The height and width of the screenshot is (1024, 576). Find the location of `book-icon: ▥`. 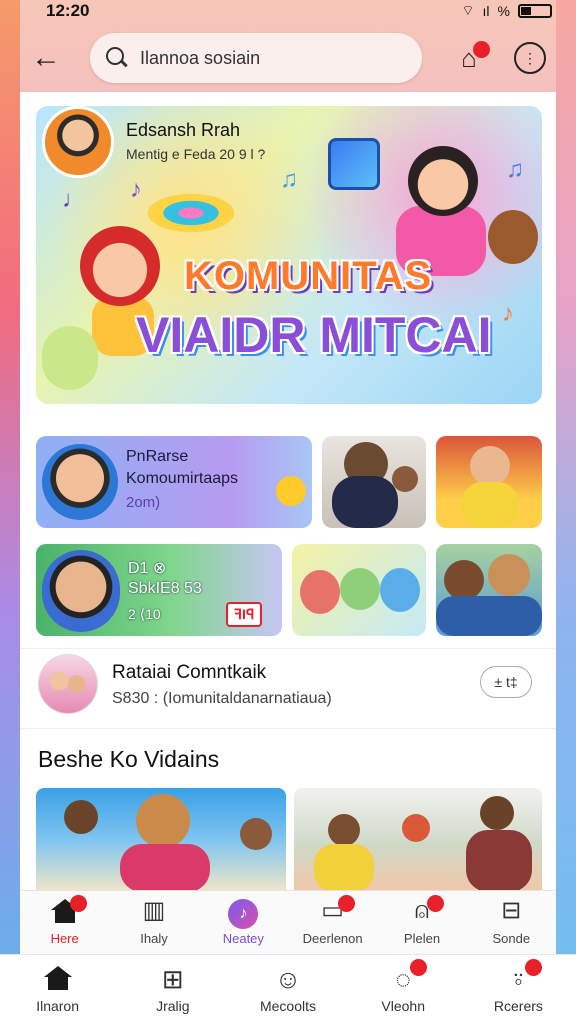

book-icon: ▥ is located at coordinates (154, 910).